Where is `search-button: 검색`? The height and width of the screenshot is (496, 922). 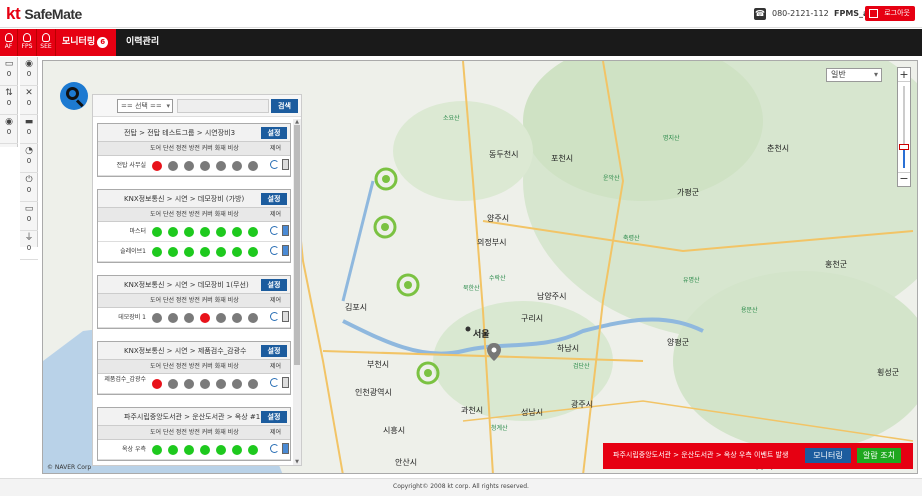 search-button: 검색 is located at coordinates (284, 106).